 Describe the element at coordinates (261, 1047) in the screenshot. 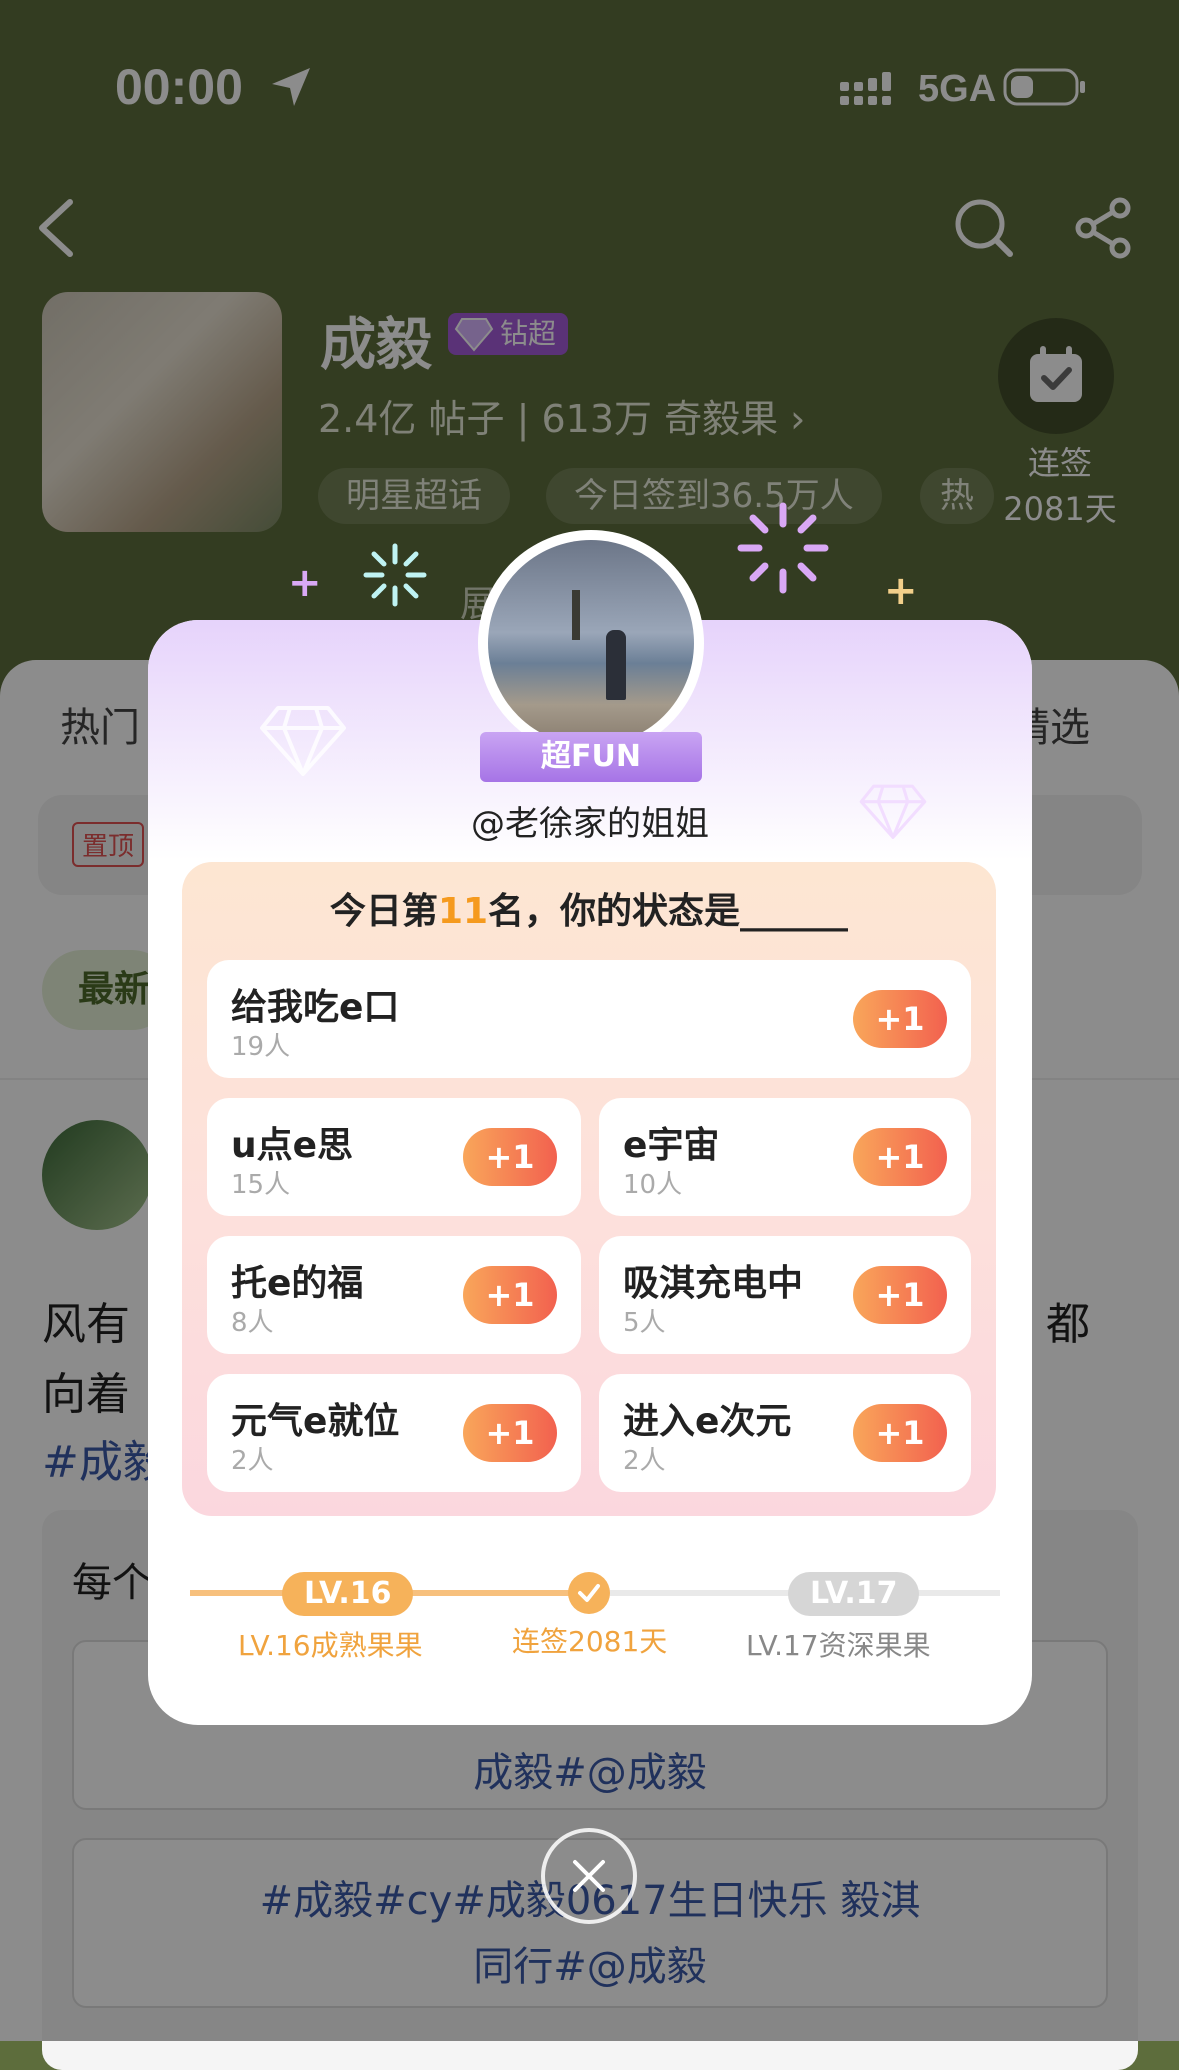

I see `option-count: 19人` at that location.